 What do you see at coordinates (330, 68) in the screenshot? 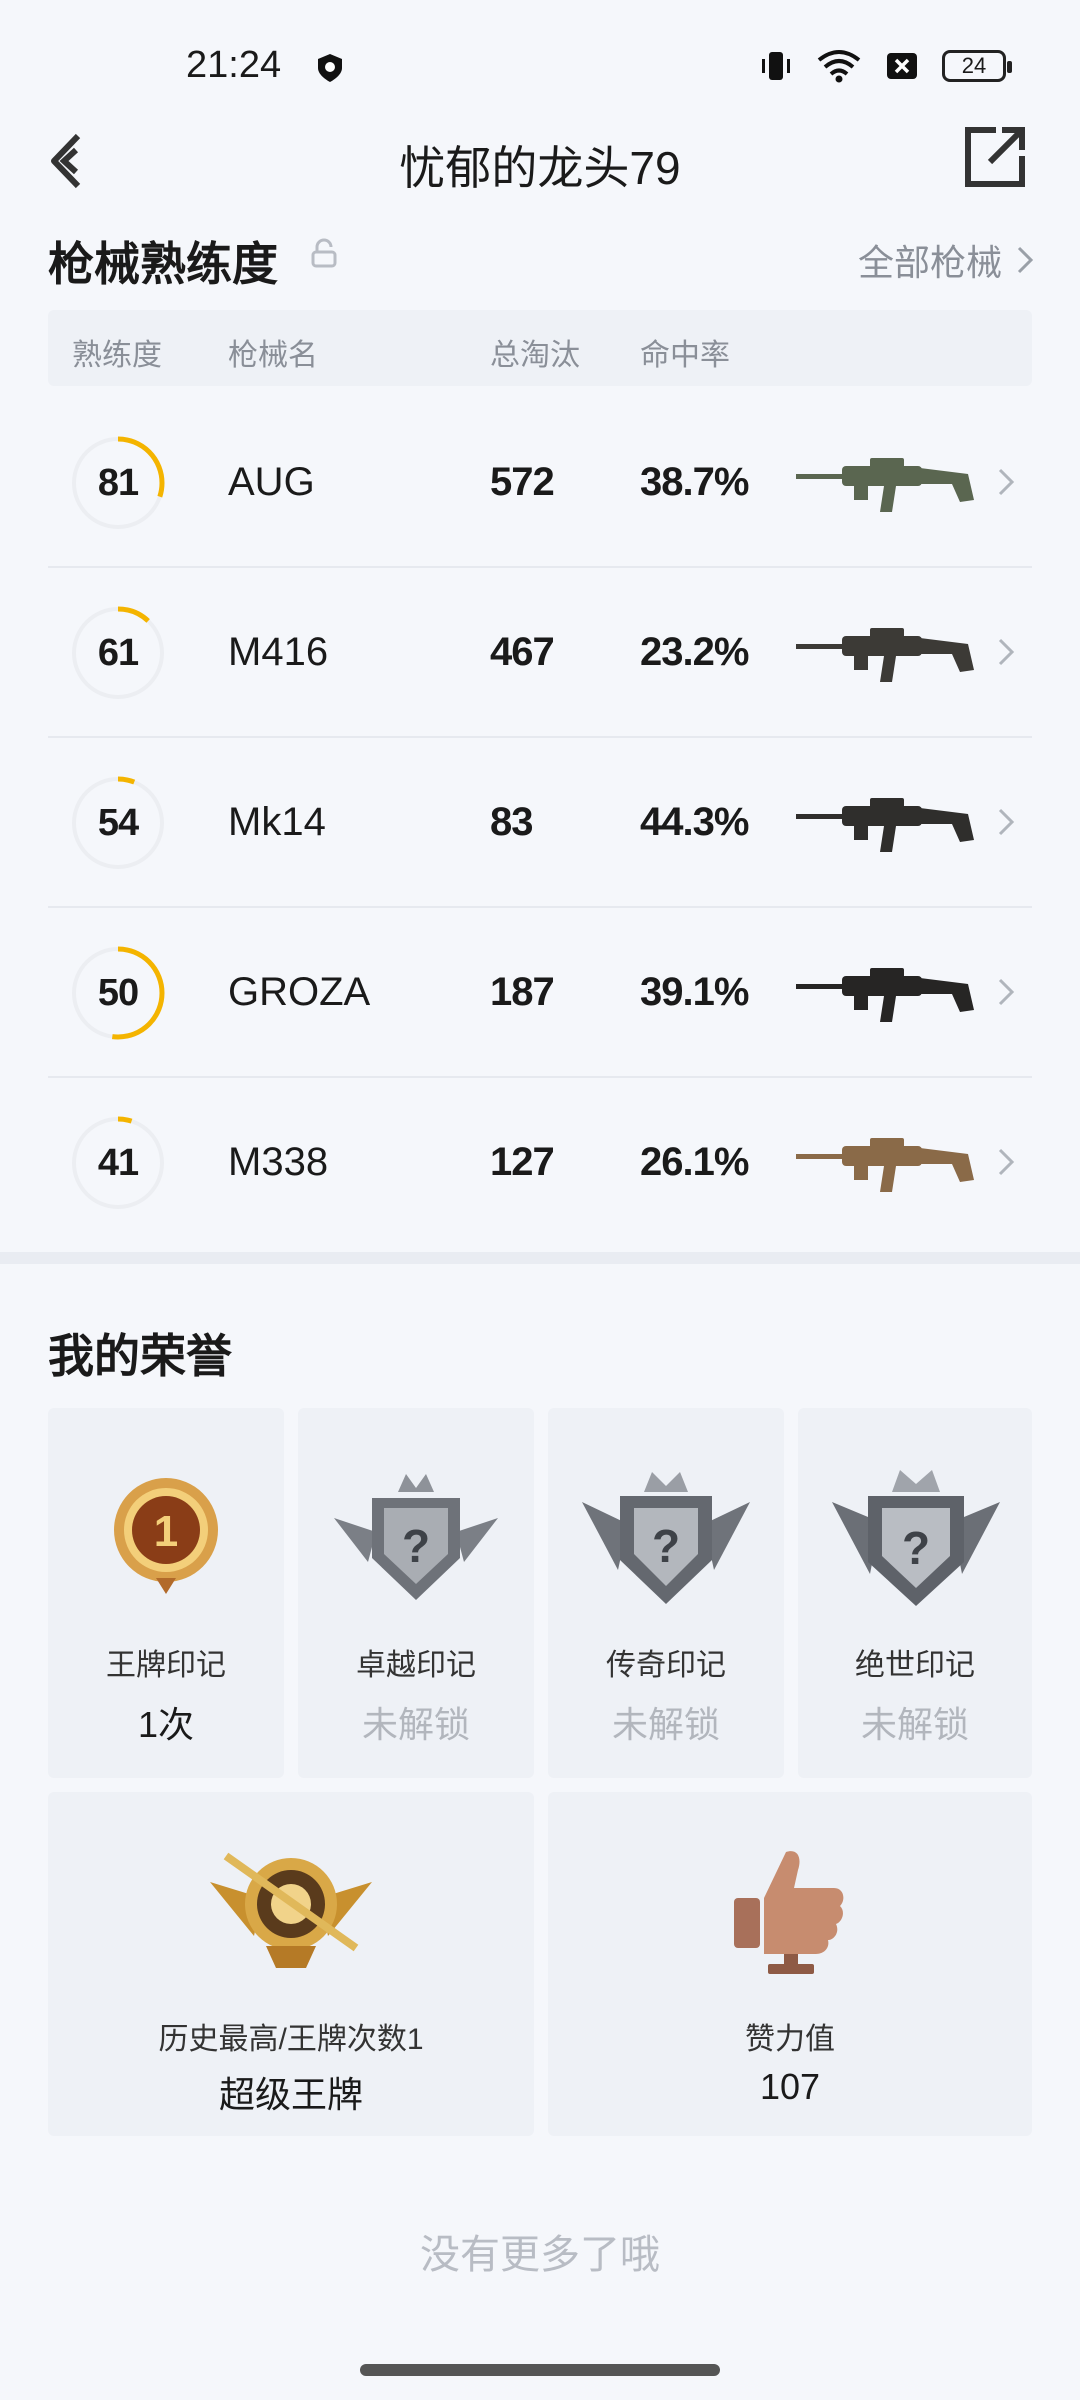
I see `shield-icon` at bounding box center [330, 68].